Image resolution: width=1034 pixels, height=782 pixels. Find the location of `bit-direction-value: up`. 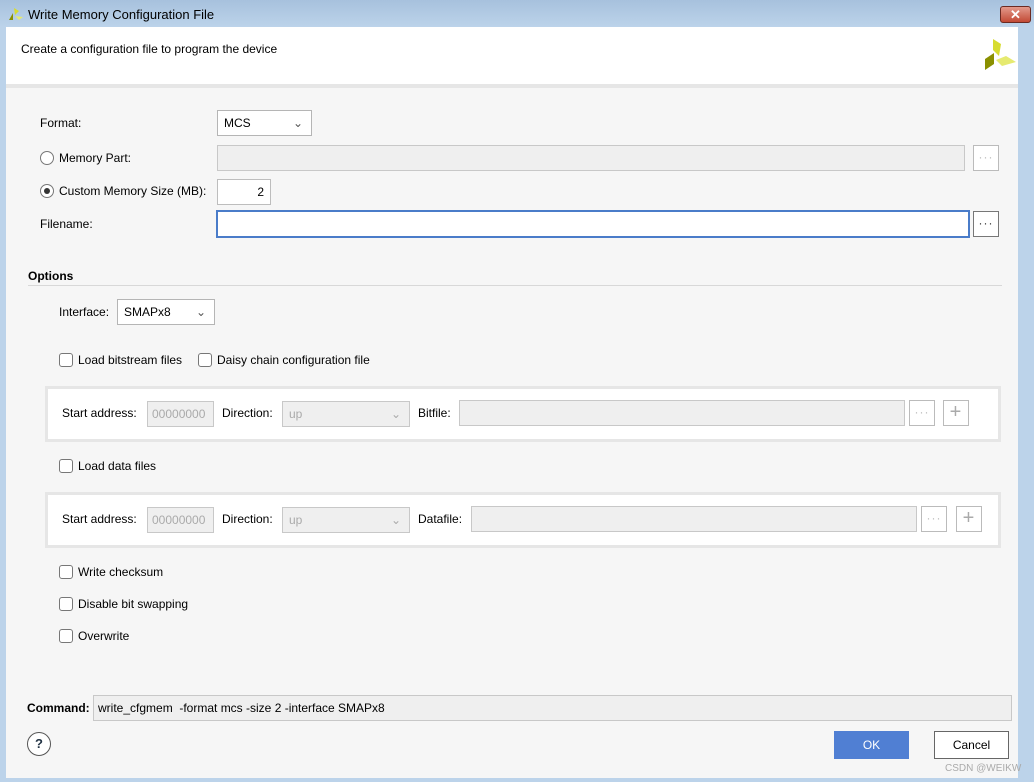

bit-direction-value: up is located at coordinates (296, 414).